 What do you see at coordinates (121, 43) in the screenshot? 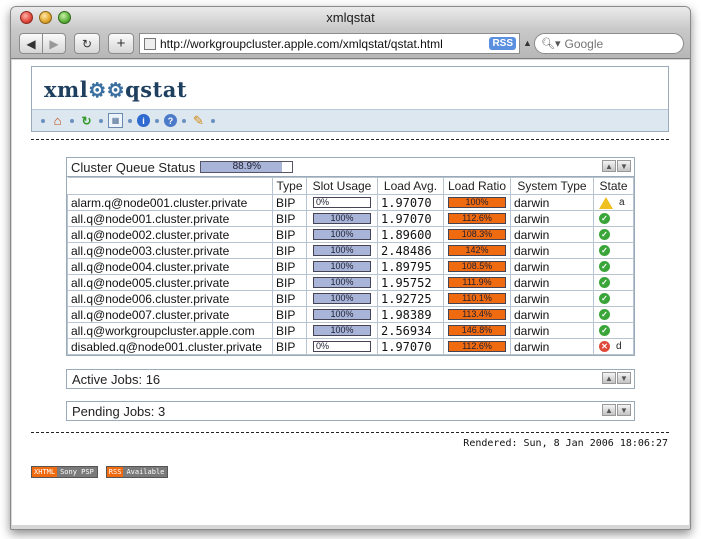
I see `add-bookmark-button: +` at bounding box center [121, 43].